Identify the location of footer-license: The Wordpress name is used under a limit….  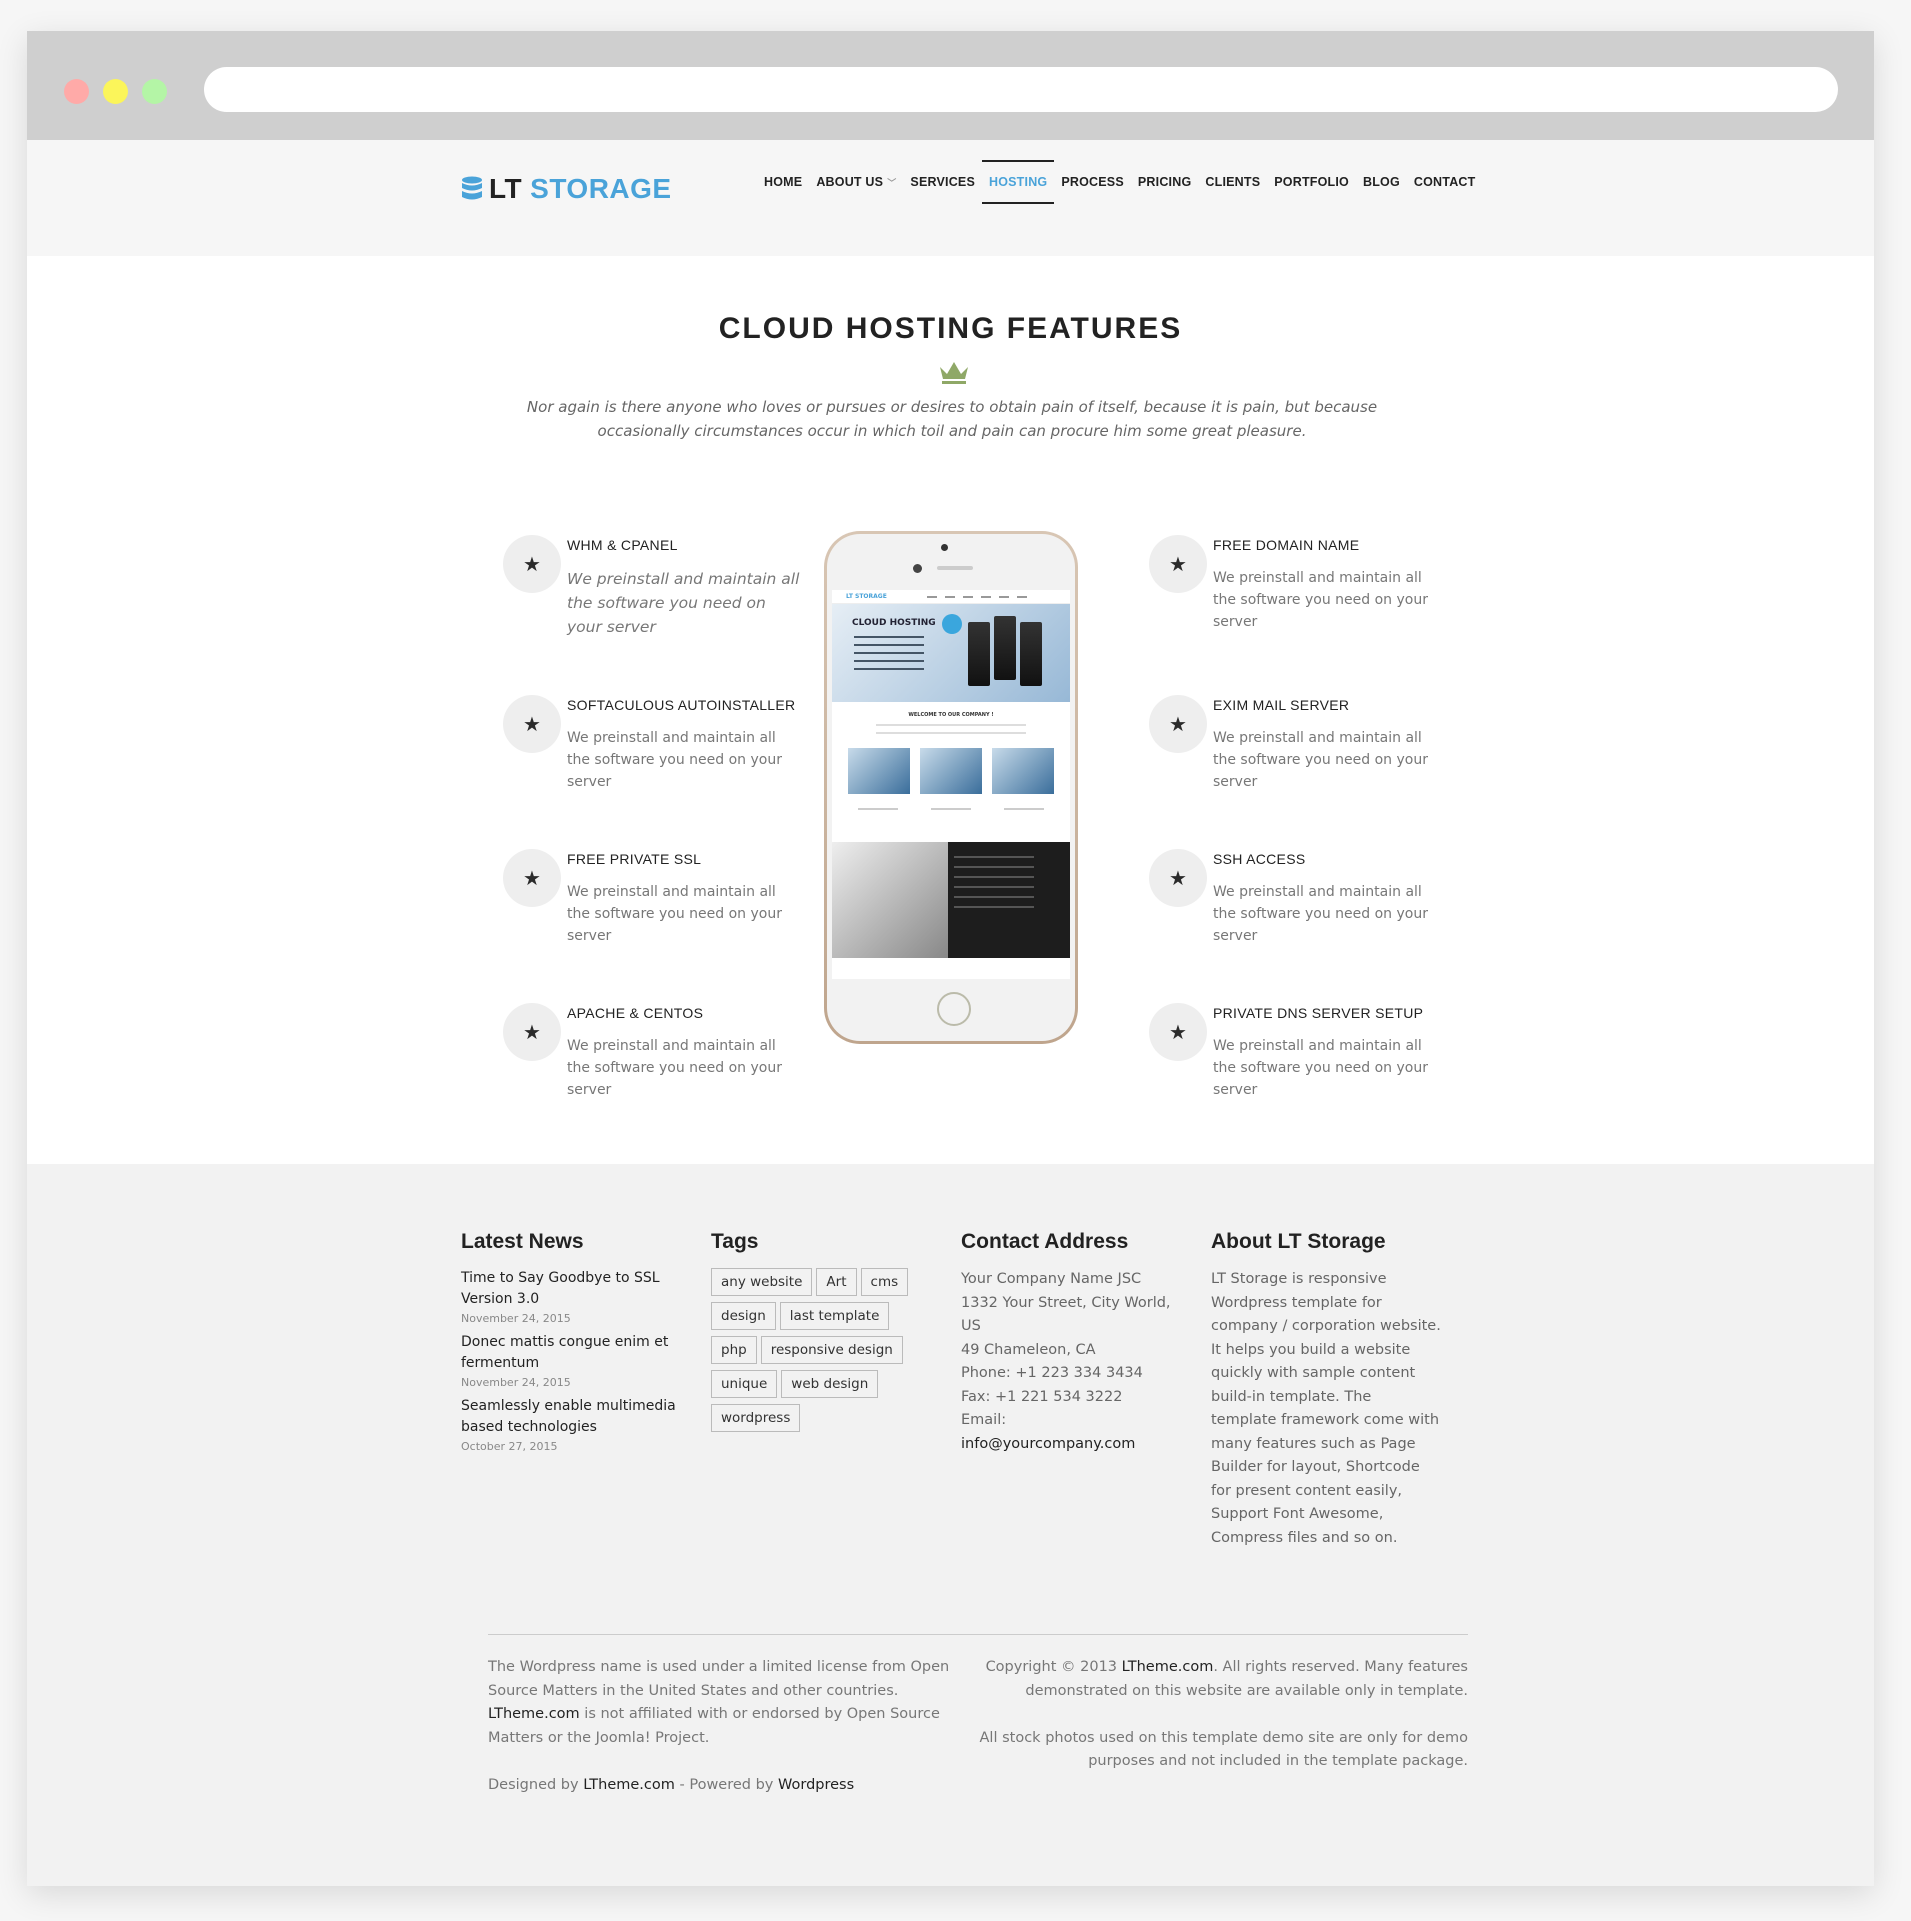
(728, 1726).